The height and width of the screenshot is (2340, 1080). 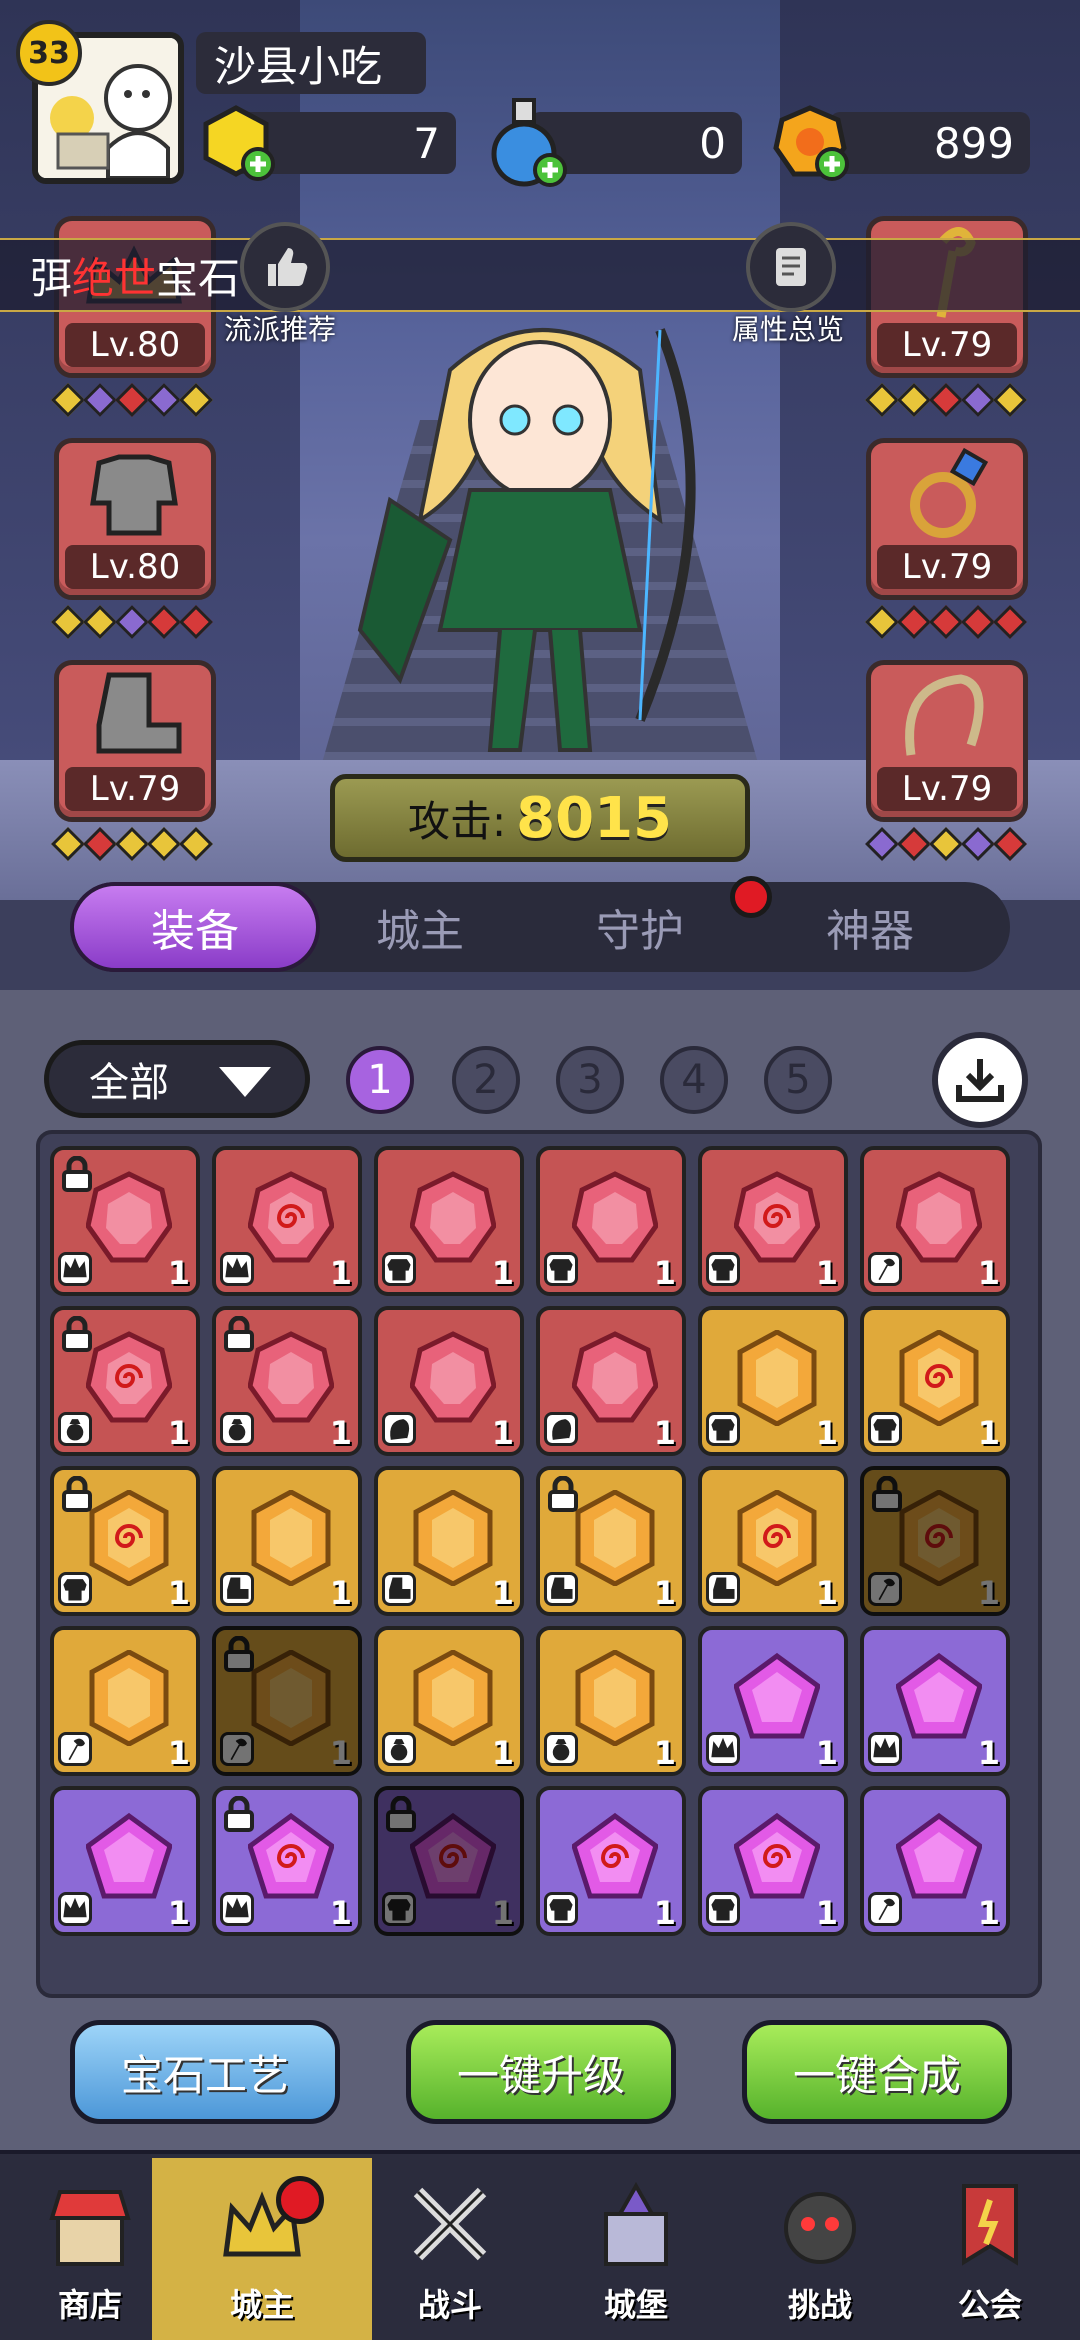 What do you see at coordinates (300, 2200) in the screenshot?
I see `lord-notification-dot` at bounding box center [300, 2200].